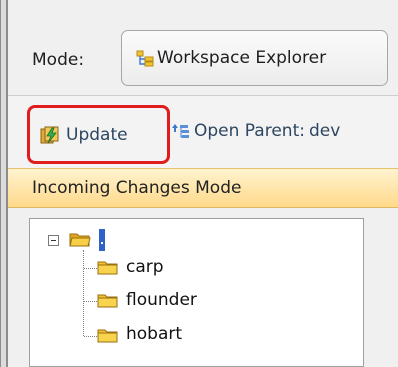 The width and height of the screenshot is (398, 367). I want to click on mode-dropdown-button: Workspace Explorer, so click(254, 58).